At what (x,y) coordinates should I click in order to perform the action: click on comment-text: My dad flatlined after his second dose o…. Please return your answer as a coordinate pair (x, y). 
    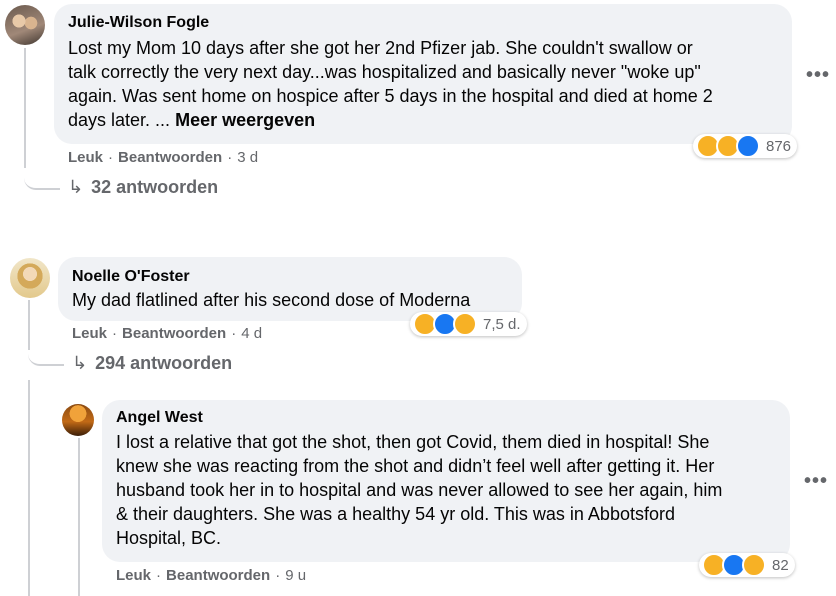
    Looking at the image, I should click on (296, 300).